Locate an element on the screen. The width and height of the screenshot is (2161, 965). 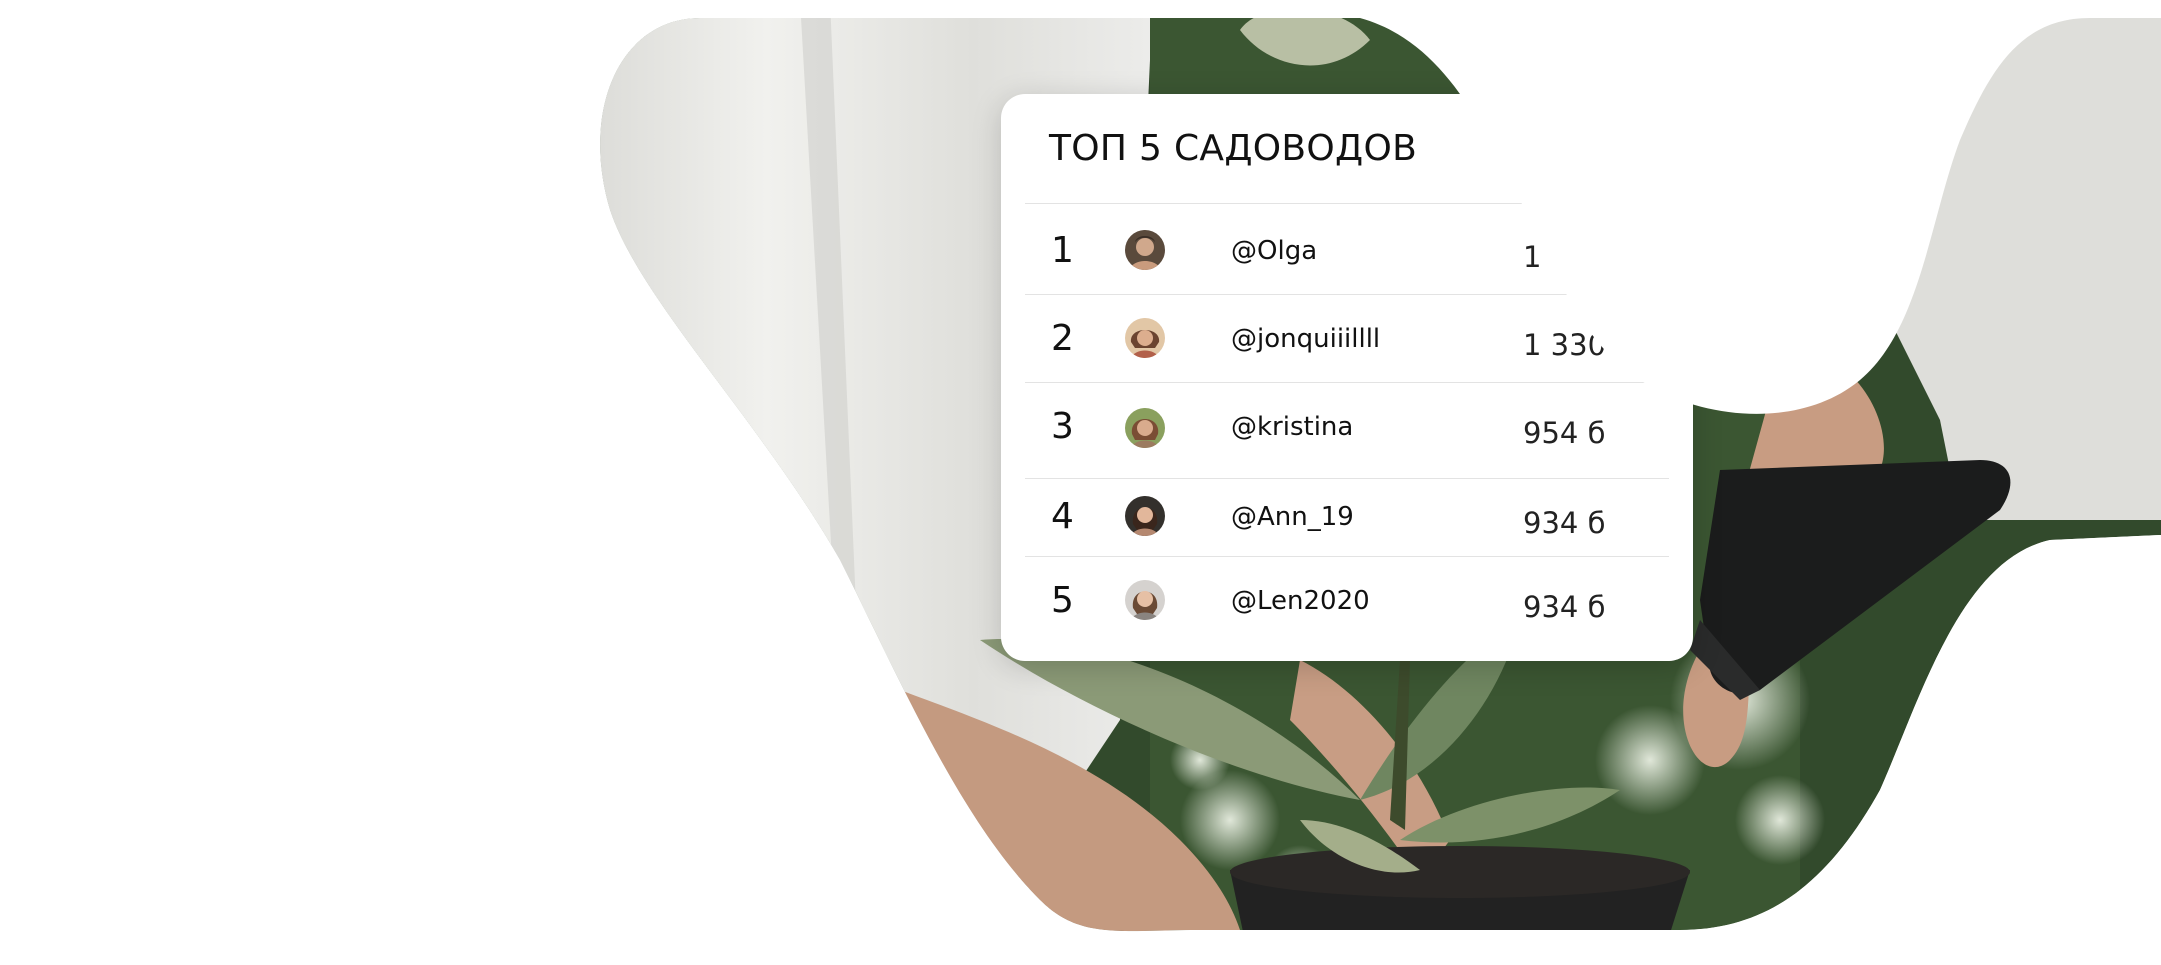
rank-number: 3 is located at coordinates (1062, 426).